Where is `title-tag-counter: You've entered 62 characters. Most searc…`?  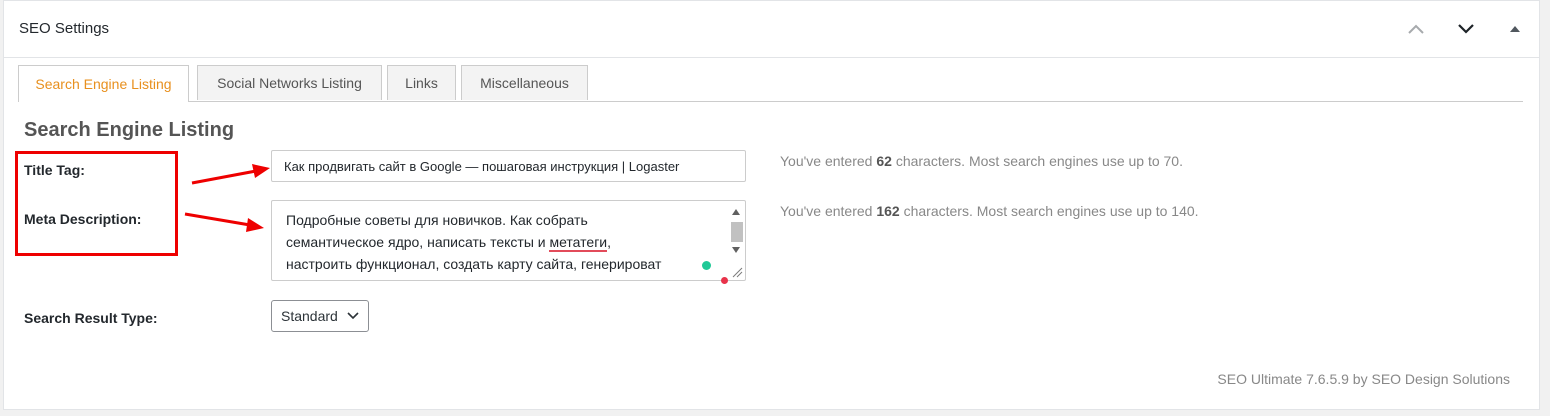
title-tag-counter: You've entered 62 characters. Most searc… is located at coordinates (981, 161).